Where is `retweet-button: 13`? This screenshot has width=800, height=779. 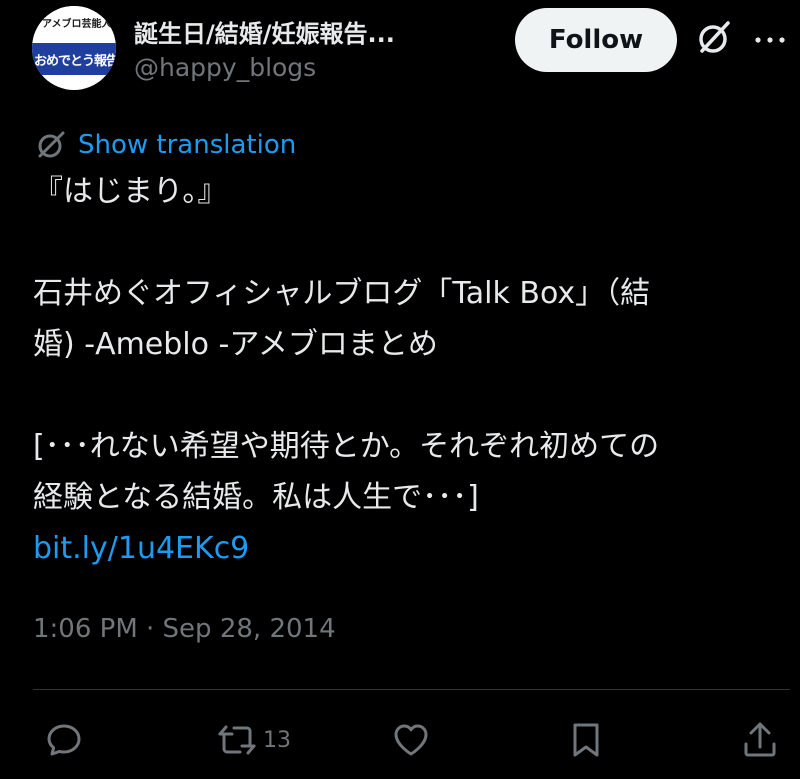 retweet-button: 13 is located at coordinates (254, 740).